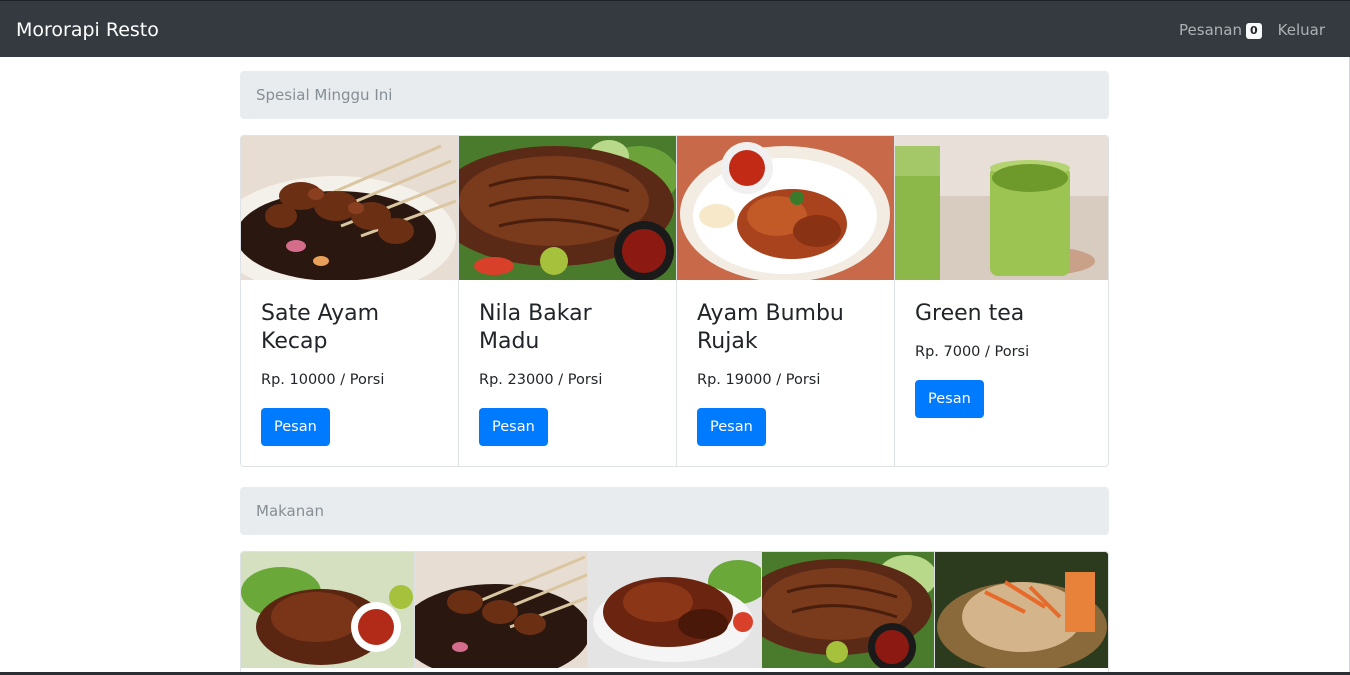 The width and height of the screenshot is (1350, 675). What do you see at coordinates (87, 30) in the screenshot?
I see `brand-title: Mororapi Resto` at bounding box center [87, 30].